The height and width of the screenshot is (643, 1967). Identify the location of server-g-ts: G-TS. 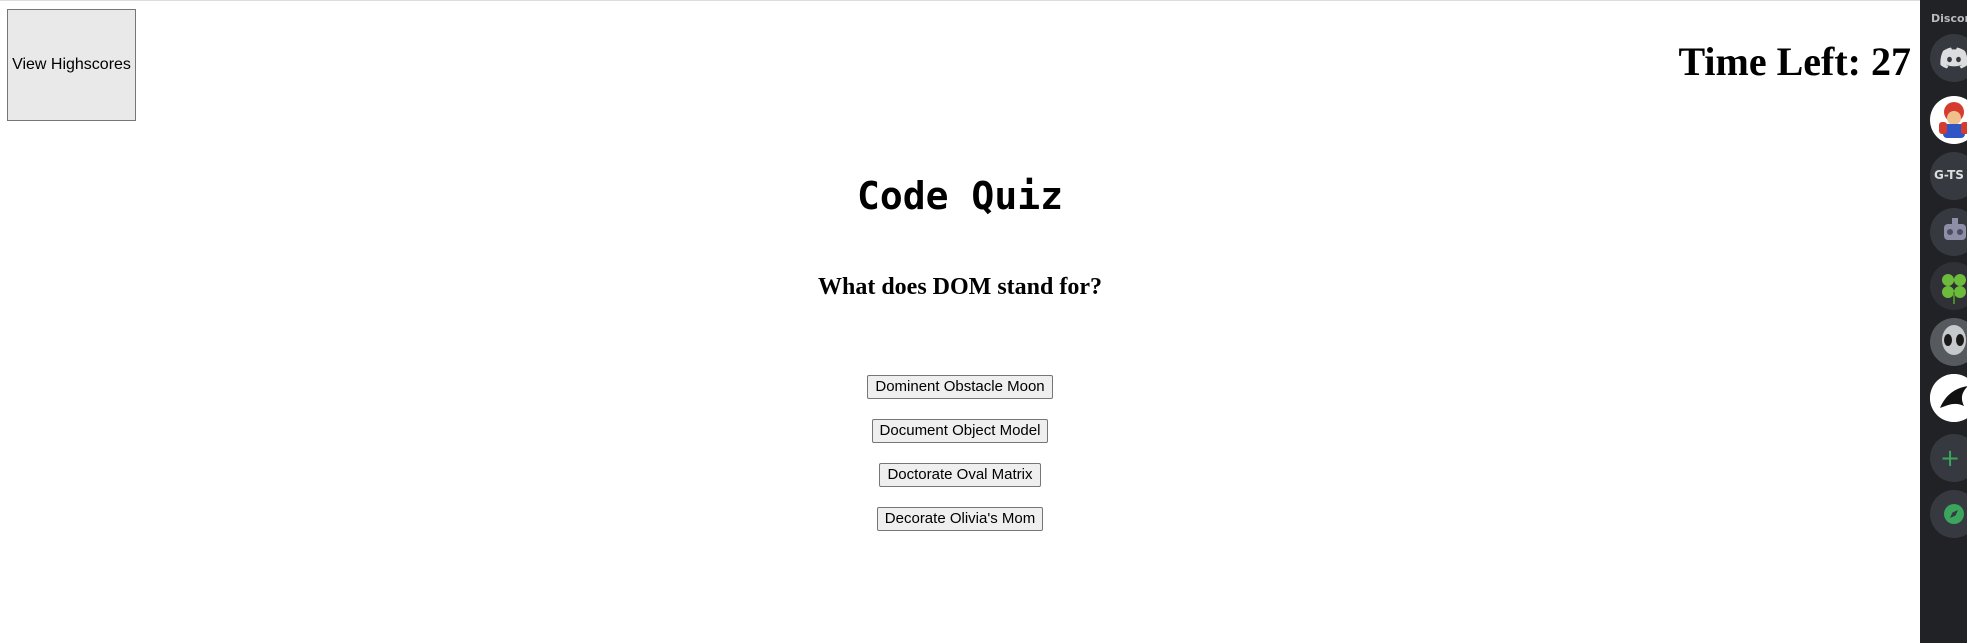
(1948, 176).